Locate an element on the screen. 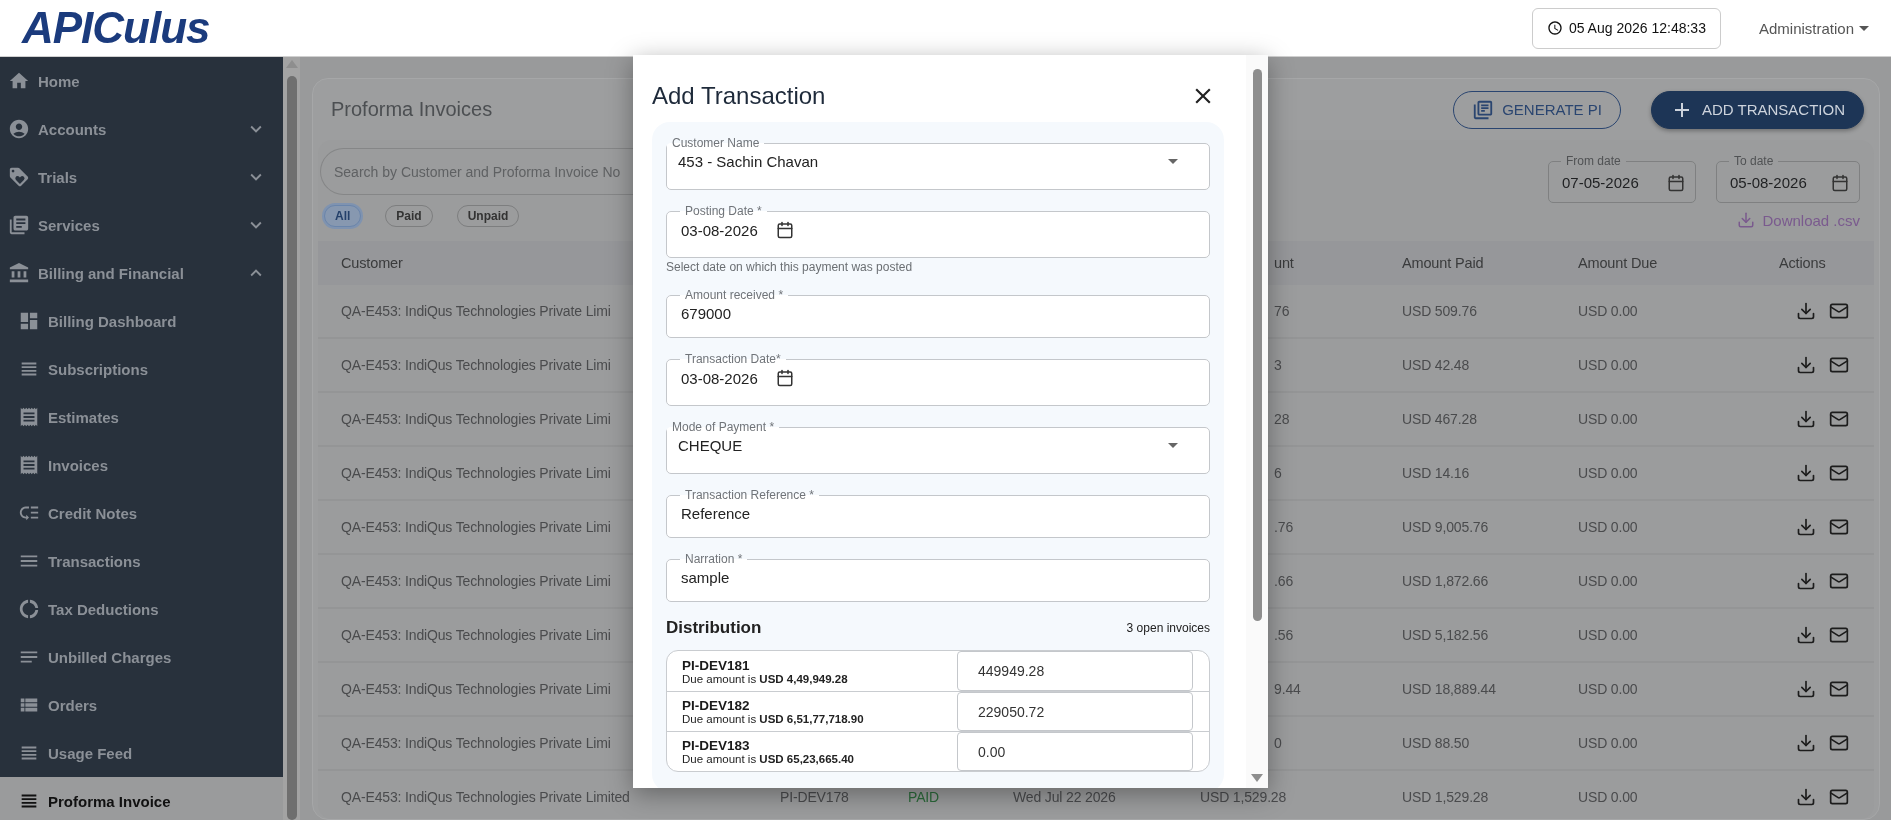 The width and height of the screenshot is (1891, 820). input-field: Narration * sample is located at coordinates (938, 577).